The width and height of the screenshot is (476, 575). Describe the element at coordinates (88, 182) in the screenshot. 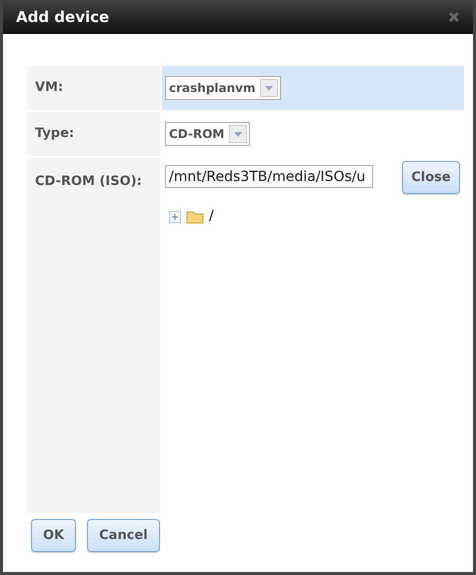

I see `field-label: CD-ROM (ISO):` at that location.